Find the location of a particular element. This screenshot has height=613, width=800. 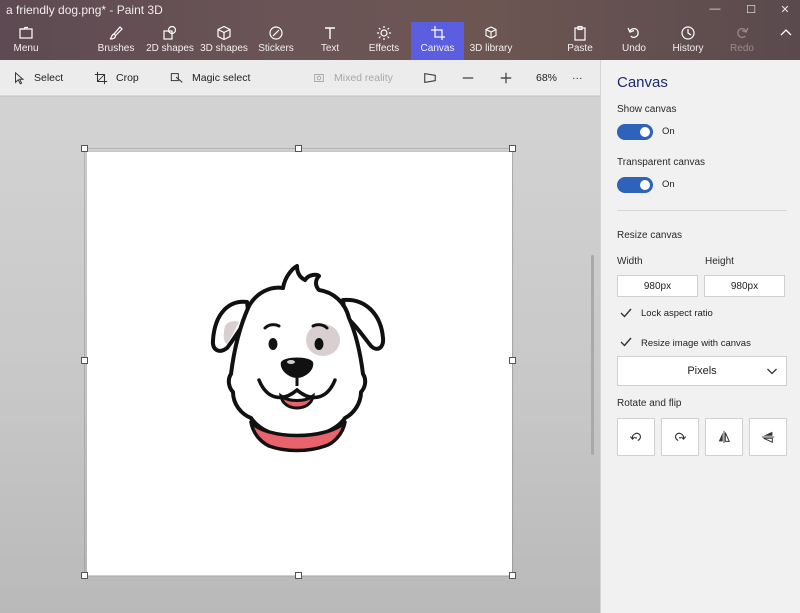

menu-button: Menu is located at coordinates (26, 41).